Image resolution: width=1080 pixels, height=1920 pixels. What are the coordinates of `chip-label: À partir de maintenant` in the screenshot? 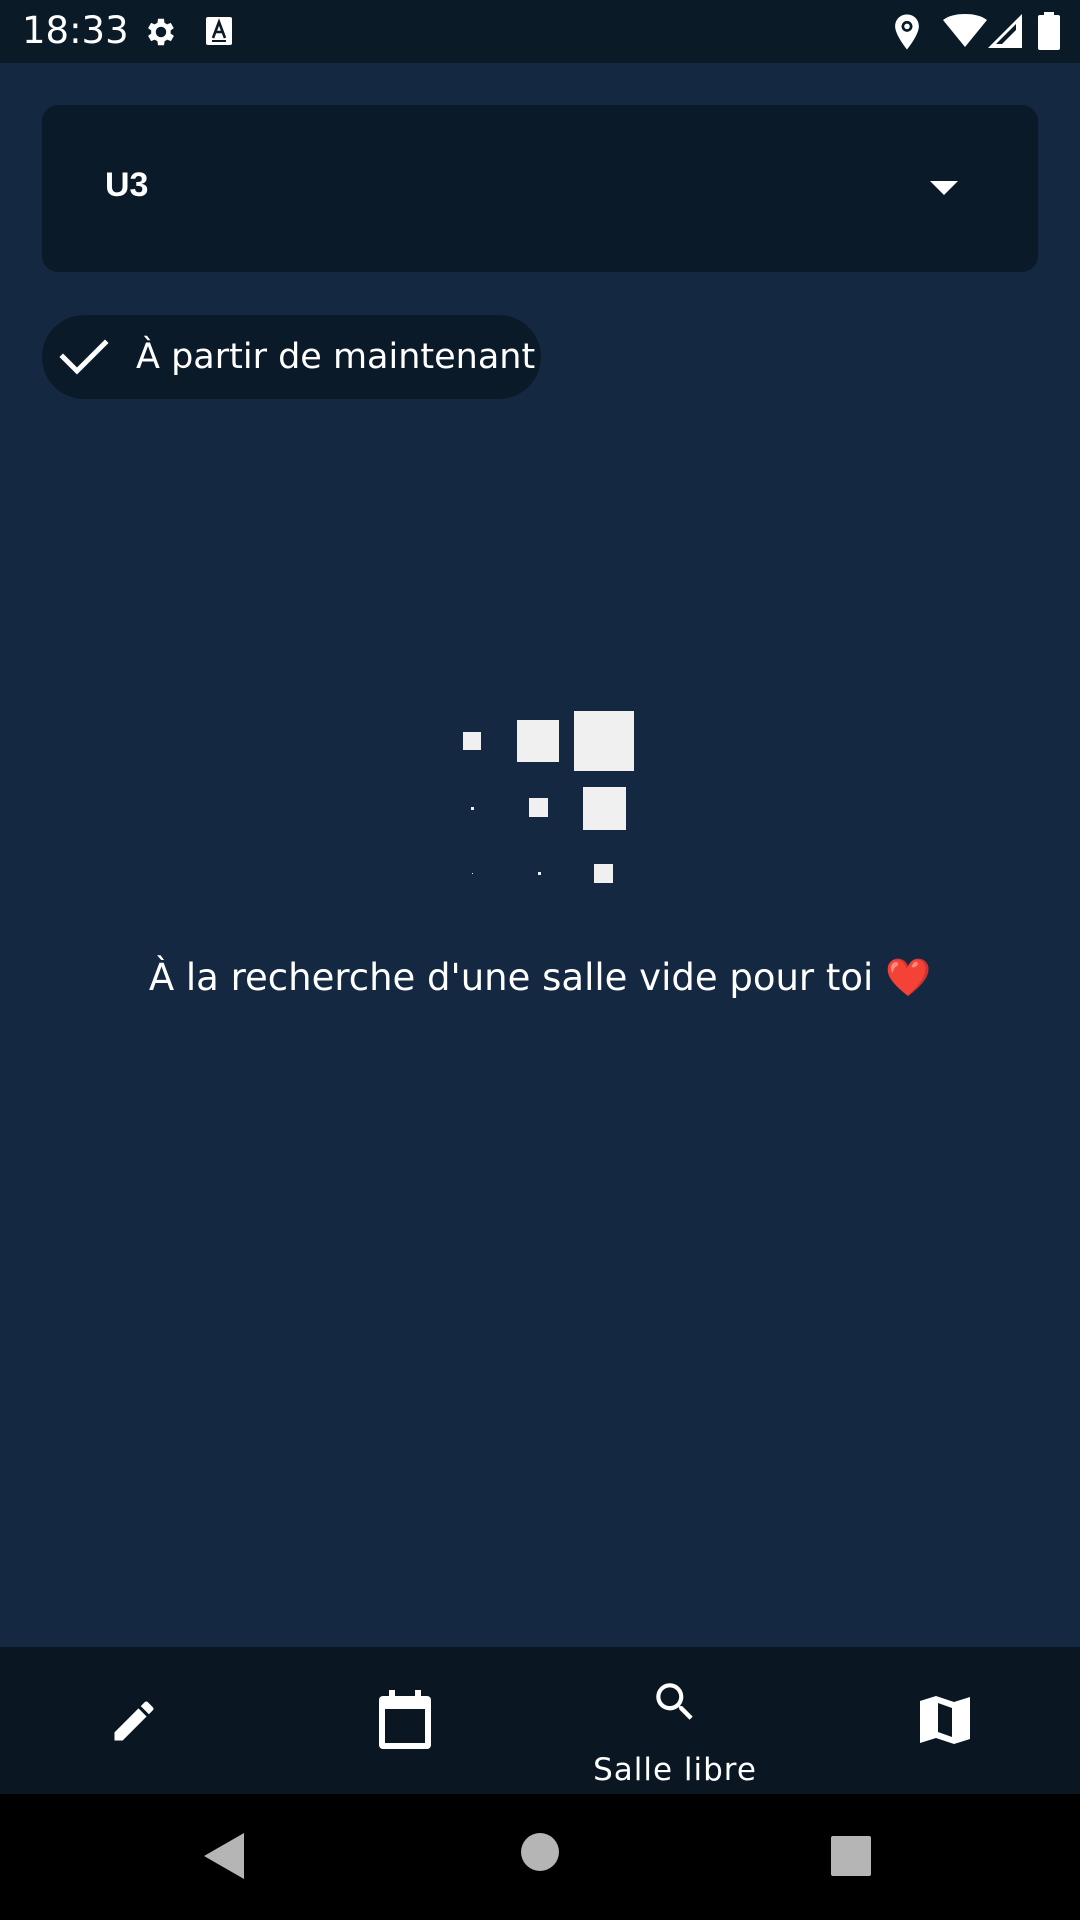 It's located at (336, 357).